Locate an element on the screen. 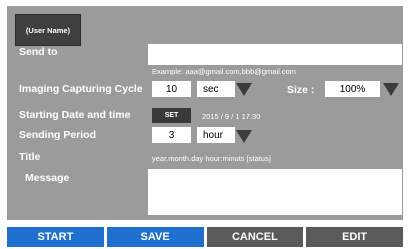  cancel-button: CANCEL is located at coordinates (255, 237).